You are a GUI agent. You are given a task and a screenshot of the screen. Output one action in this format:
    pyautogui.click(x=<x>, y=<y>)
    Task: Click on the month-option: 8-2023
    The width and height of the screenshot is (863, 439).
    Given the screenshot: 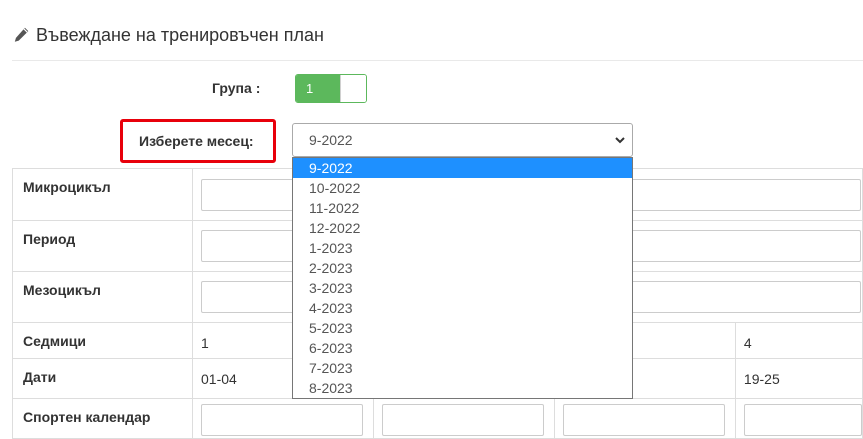 What is the action you would take?
    pyautogui.click(x=462, y=388)
    